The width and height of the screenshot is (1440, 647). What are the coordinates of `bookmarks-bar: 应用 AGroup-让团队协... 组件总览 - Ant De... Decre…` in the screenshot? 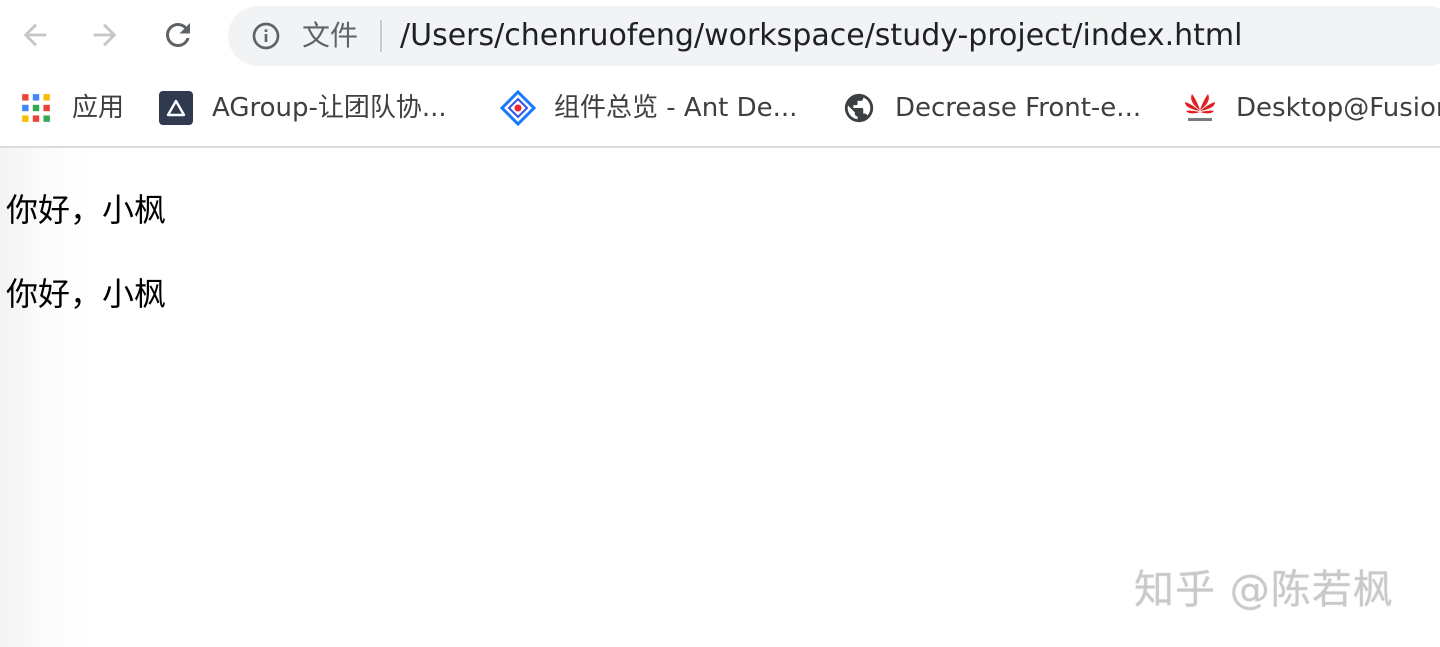 It's located at (720, 110).